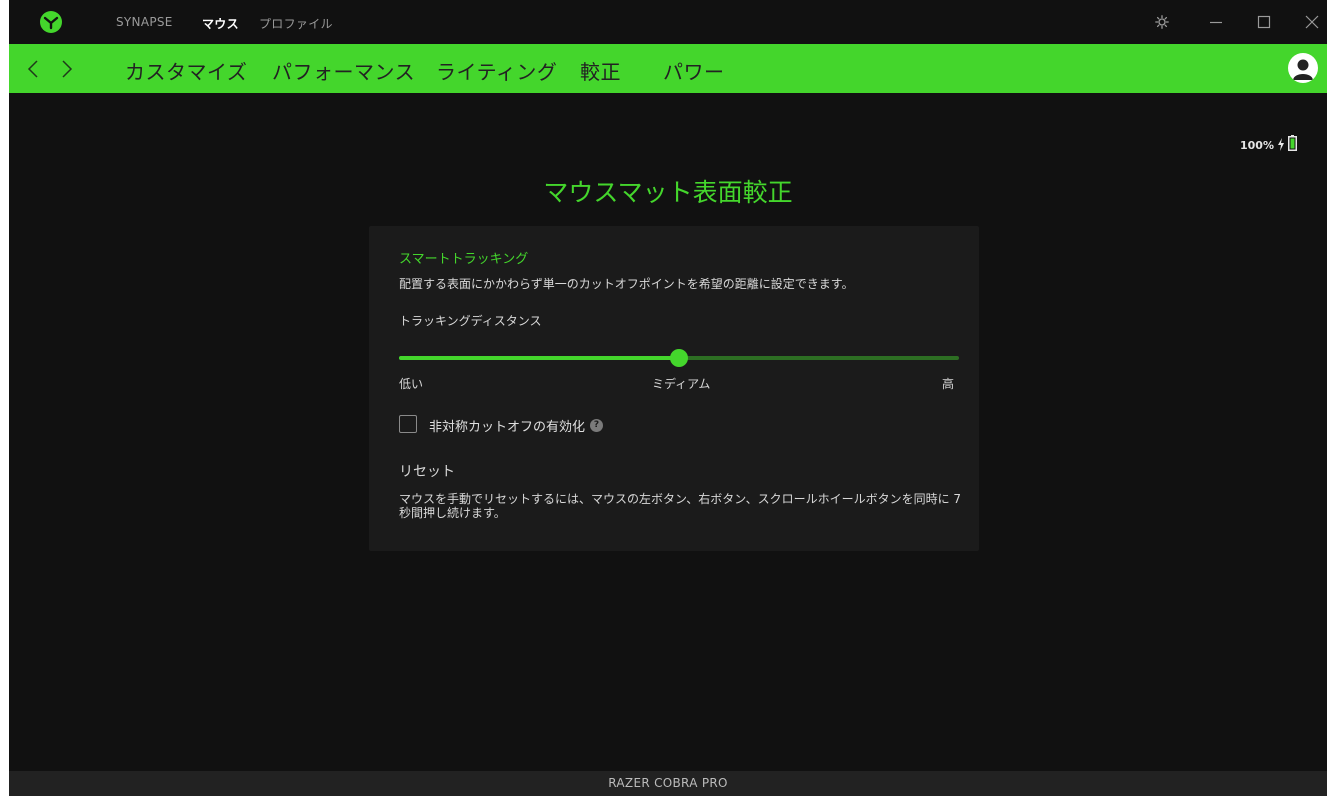 The width and height of the screenshot is (1327, 796). What do you see at coordinates (1303, 68) in the screenshot?
I see `user-avatar-icon` at bounding box center [1303, 68].